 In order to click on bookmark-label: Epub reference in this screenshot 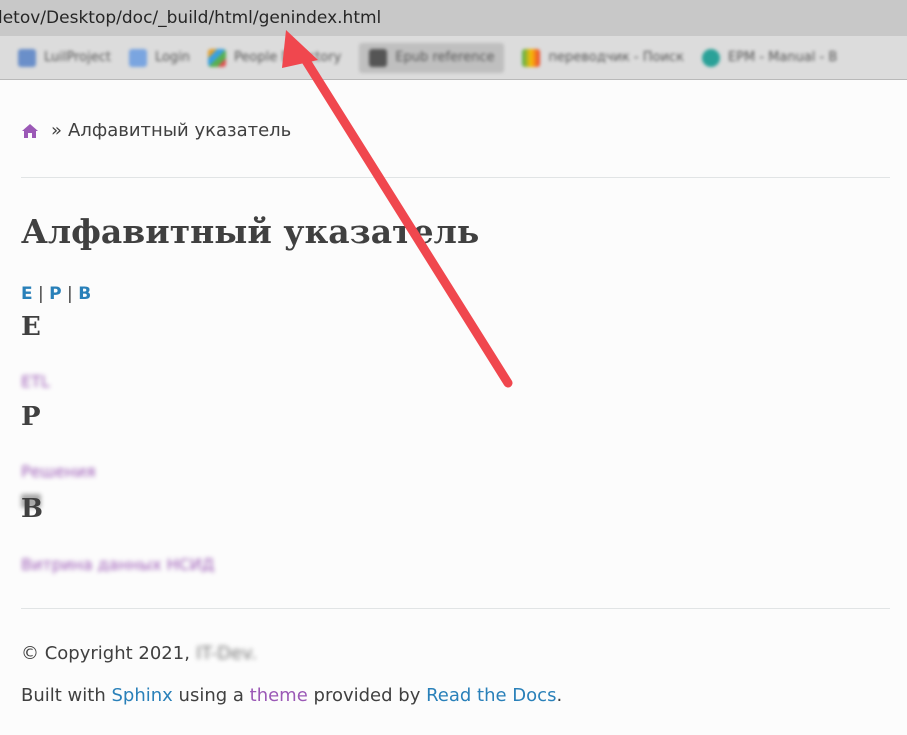, I will do `click(445, 57)`.